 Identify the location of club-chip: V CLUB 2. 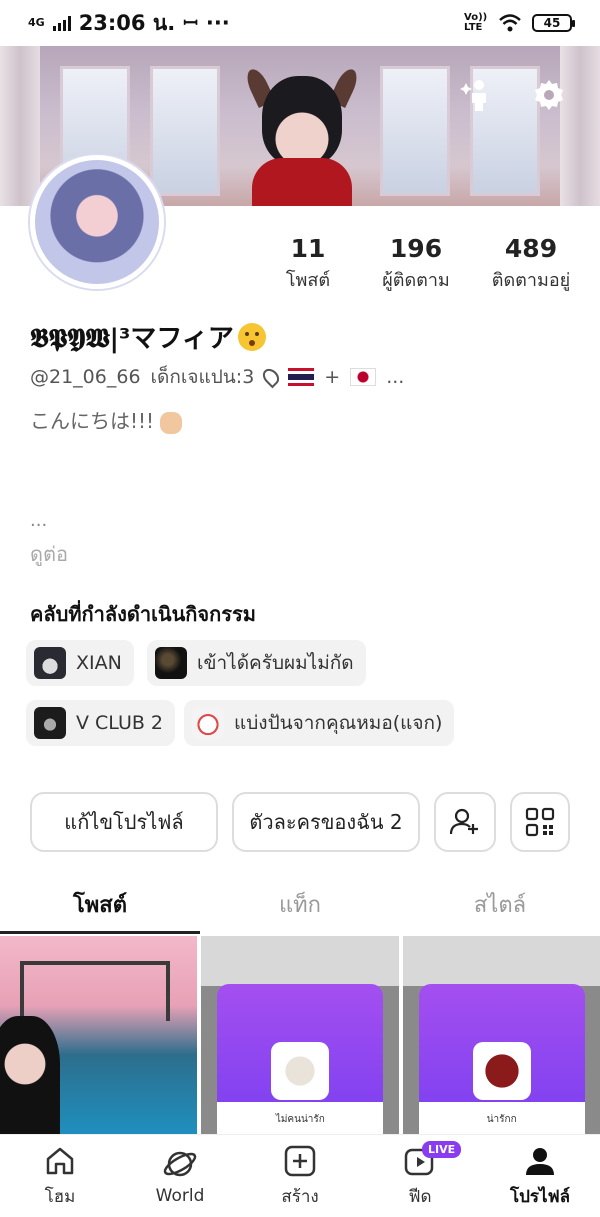
(101, 723).